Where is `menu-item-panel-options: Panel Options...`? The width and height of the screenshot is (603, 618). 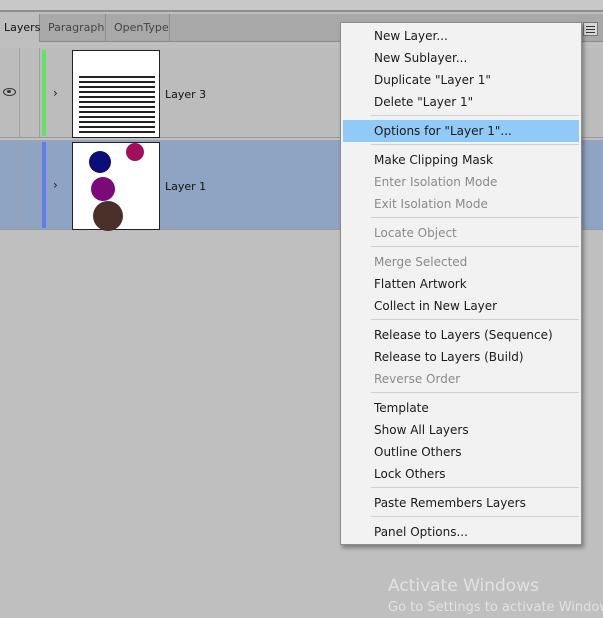
menu-item-panel-options: Panel Options... is located at coordinates (461, 532).